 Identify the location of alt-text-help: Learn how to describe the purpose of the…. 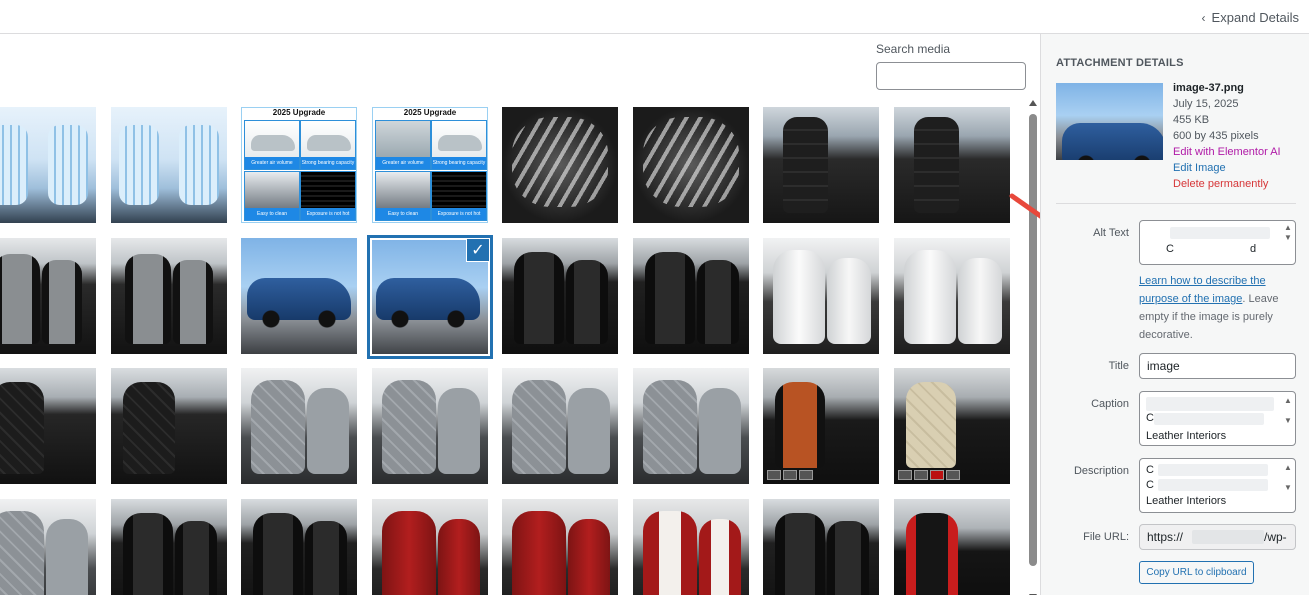
(1209, 308).